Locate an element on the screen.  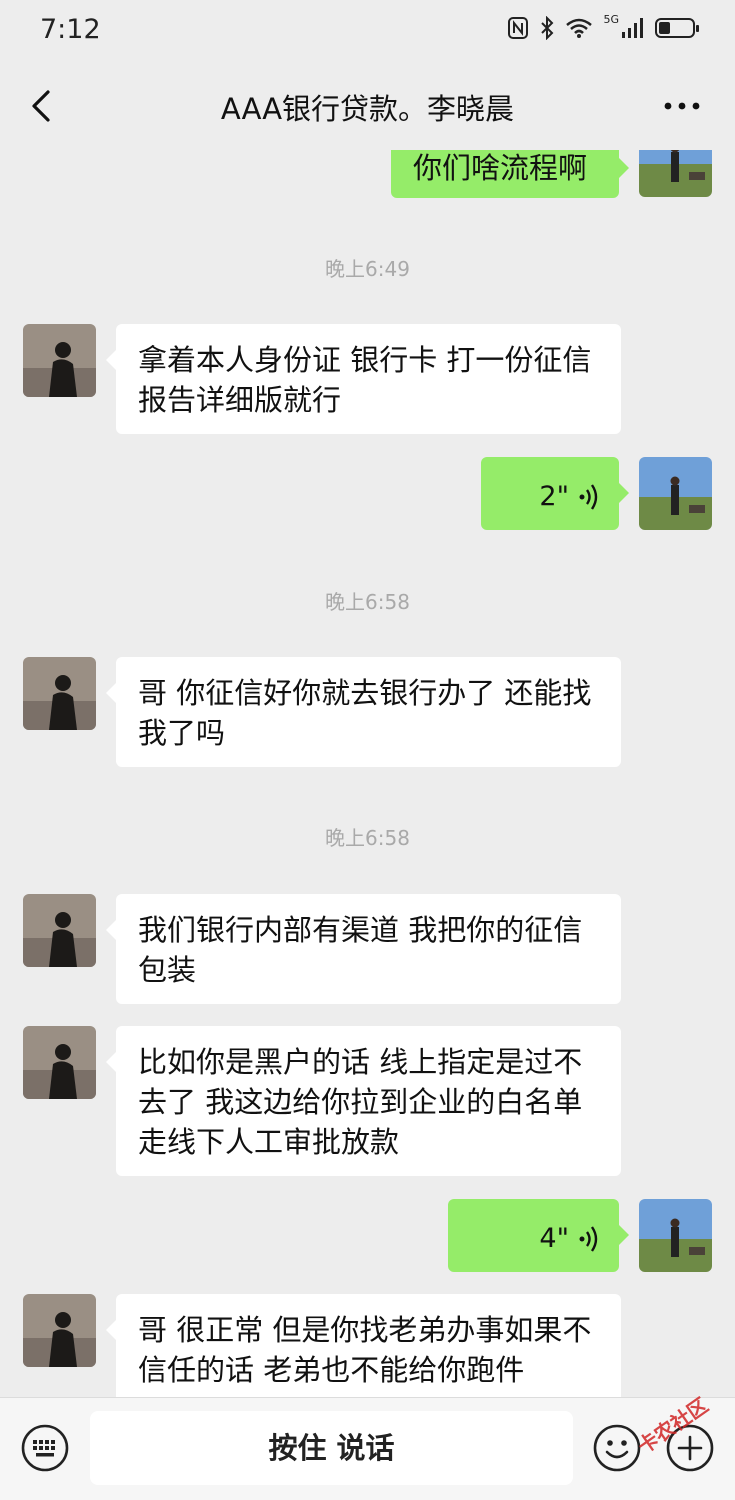
message-text-line: 报告详细版就行 is located at coordinates (240, 400).